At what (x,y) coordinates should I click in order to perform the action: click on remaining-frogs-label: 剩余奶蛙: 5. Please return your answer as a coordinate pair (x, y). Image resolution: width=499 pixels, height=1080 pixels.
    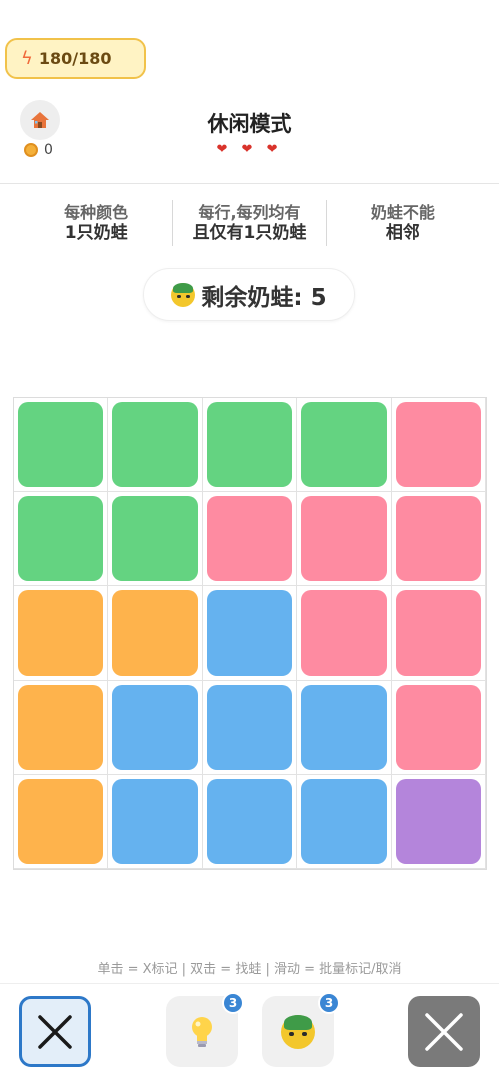
    Looking at the image, I should click on (264, 297).